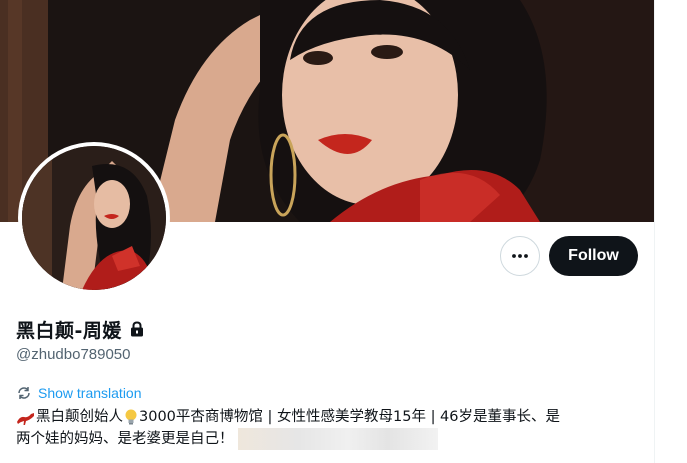  What do you see at coordinates (131, 417) in the screenshot?
I see `light-bulb-icon` at bounding box center [131, 417].